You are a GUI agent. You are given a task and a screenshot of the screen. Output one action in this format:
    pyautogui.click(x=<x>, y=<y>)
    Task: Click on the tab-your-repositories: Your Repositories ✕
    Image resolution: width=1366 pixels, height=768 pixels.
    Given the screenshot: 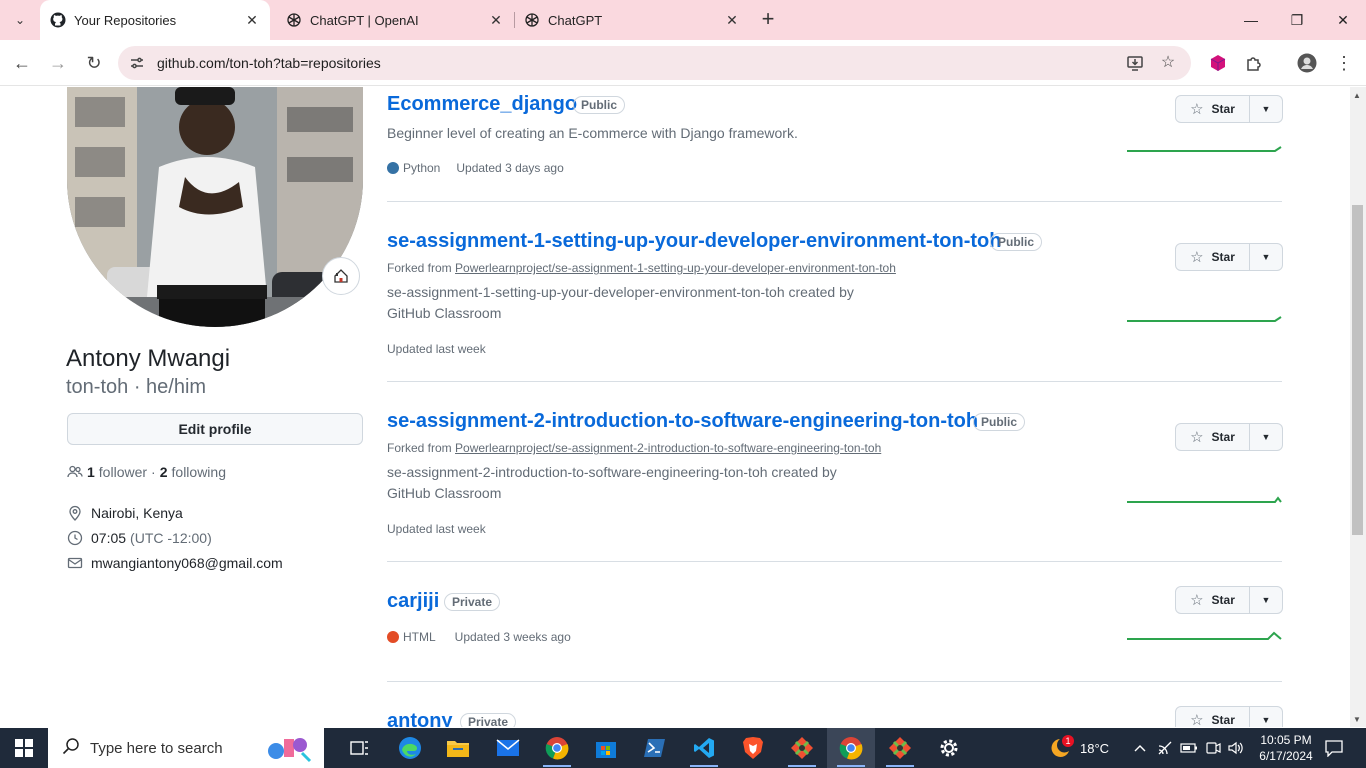 What is the action you would take?
    pyautogui.click(x=155, y=20)
    